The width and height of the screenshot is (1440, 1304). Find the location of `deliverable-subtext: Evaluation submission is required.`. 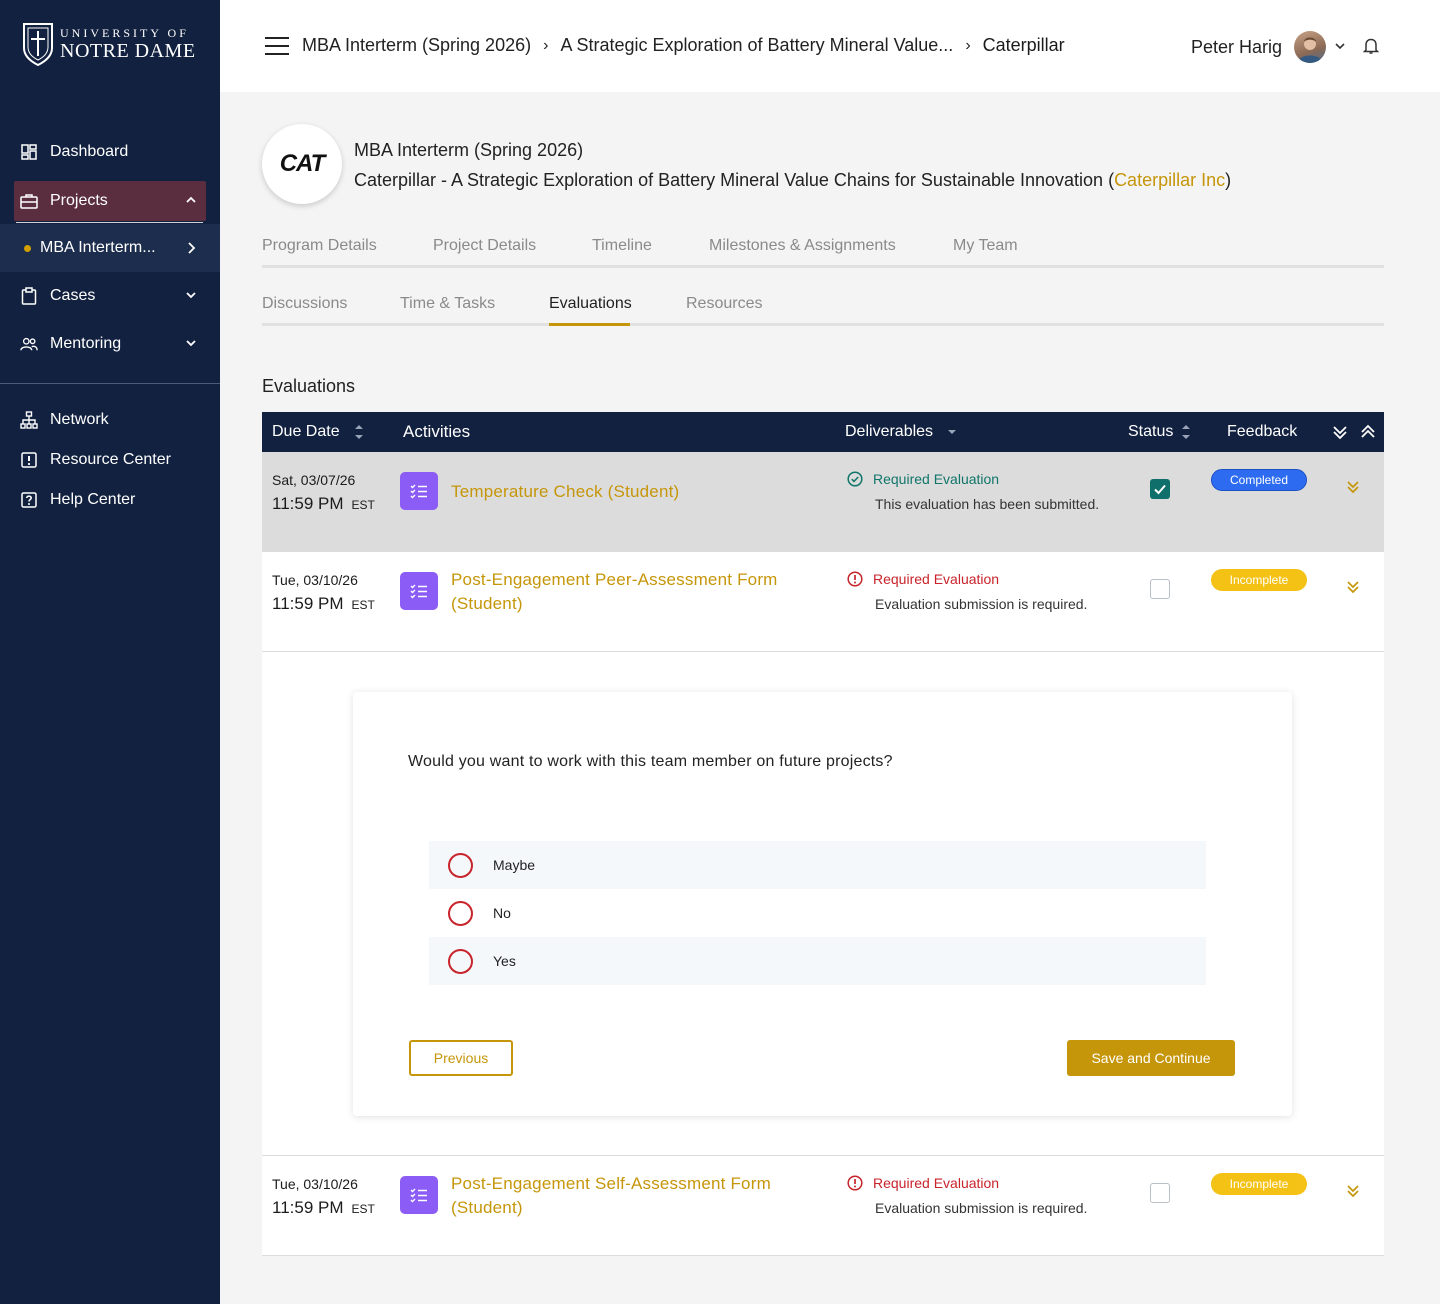

deliverable-subtext: Evaluation submission is required. is located at coordinates (981, 604).